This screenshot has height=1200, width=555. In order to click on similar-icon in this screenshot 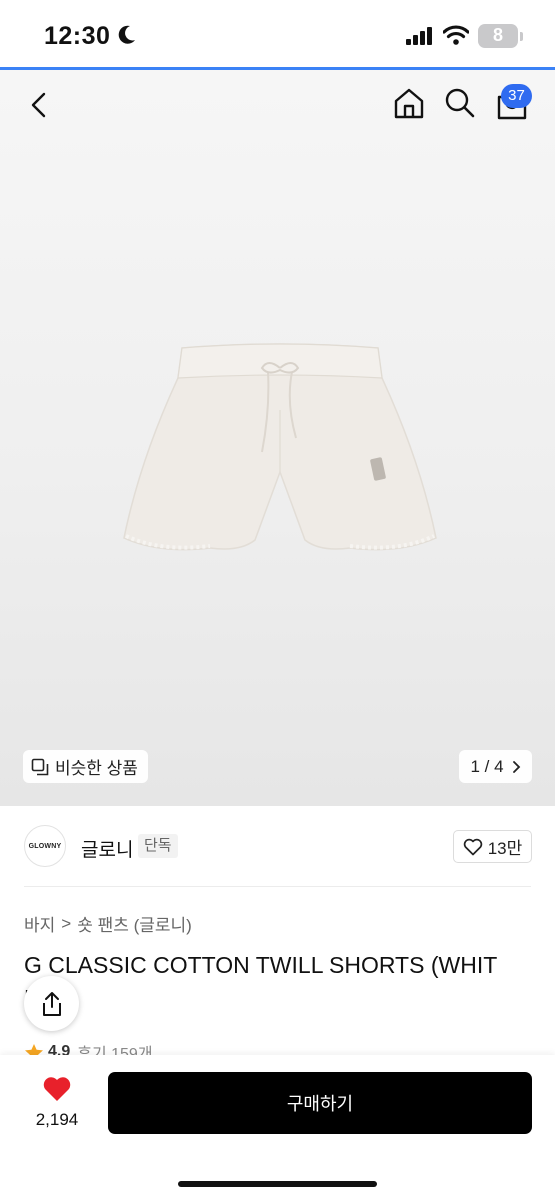, I will do `click(40, 766)`.